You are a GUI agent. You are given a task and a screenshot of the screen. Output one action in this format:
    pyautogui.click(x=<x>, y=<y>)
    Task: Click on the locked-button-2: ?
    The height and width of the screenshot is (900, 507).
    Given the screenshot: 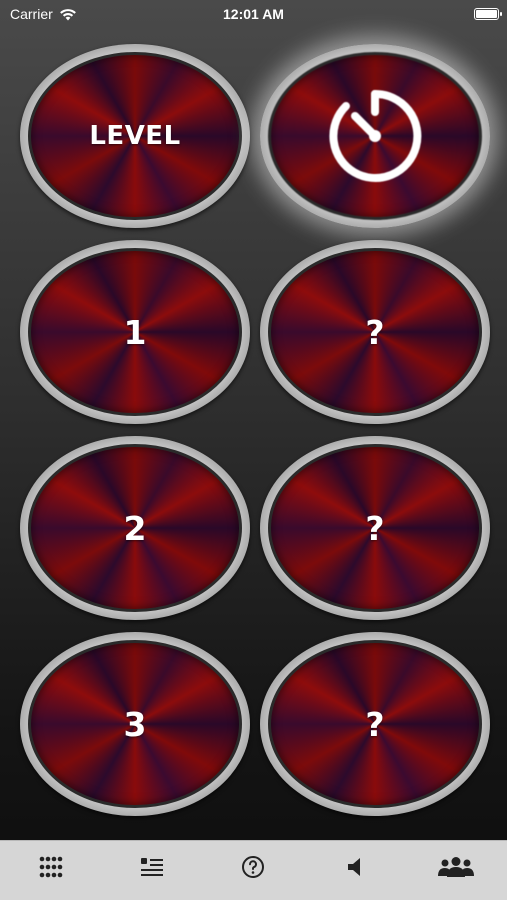 What is the action you would take?
    pyautogui.click(x=375, y=528)
    